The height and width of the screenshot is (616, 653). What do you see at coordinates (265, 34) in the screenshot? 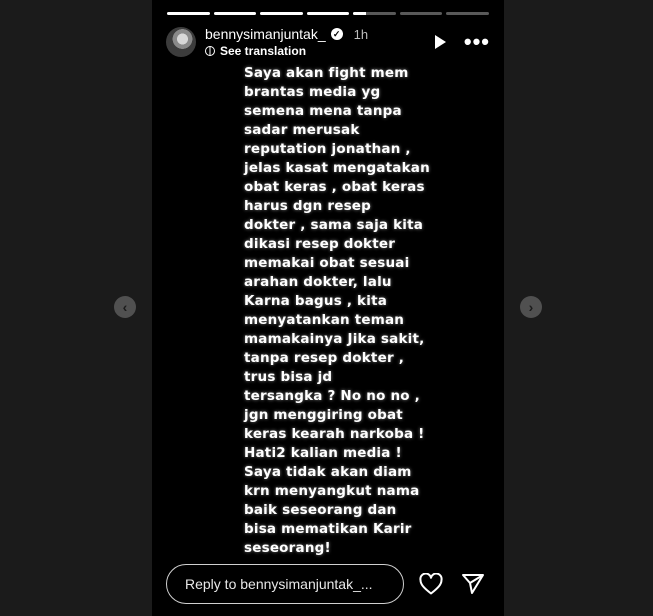
I see `username: bennysimanjuntak_` at bounding box center [265, 34].